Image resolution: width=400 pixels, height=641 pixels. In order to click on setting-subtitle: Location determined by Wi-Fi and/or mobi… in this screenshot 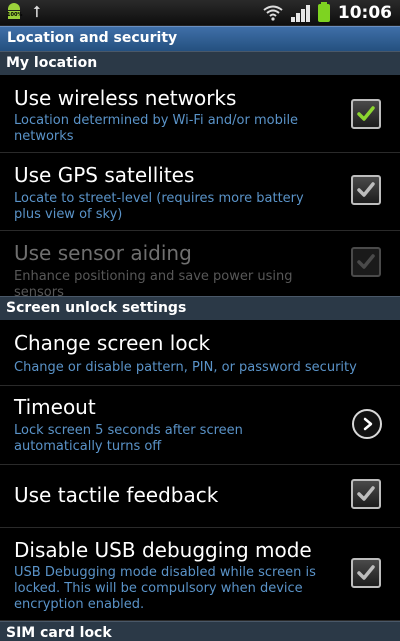, I will do `click(156, 128)`.